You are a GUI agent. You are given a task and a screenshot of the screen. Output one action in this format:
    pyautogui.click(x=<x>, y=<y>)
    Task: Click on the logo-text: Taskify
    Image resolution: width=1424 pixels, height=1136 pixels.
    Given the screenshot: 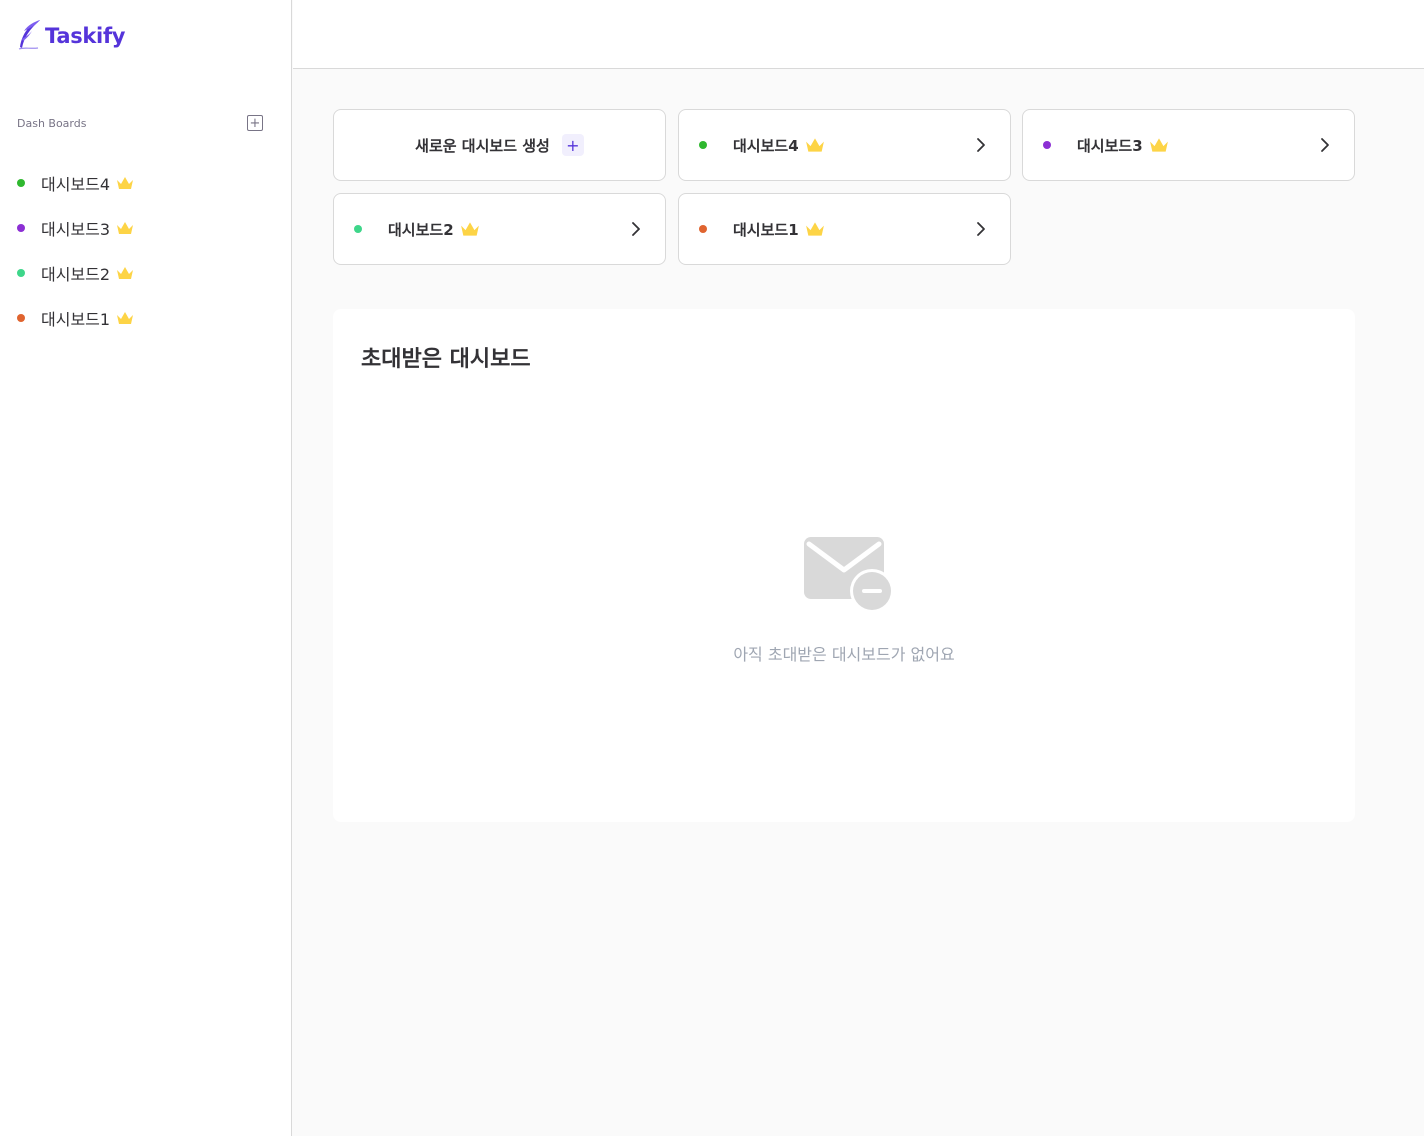 What is the action you would take?
    pyautogui.click(x=85, y=36)
    